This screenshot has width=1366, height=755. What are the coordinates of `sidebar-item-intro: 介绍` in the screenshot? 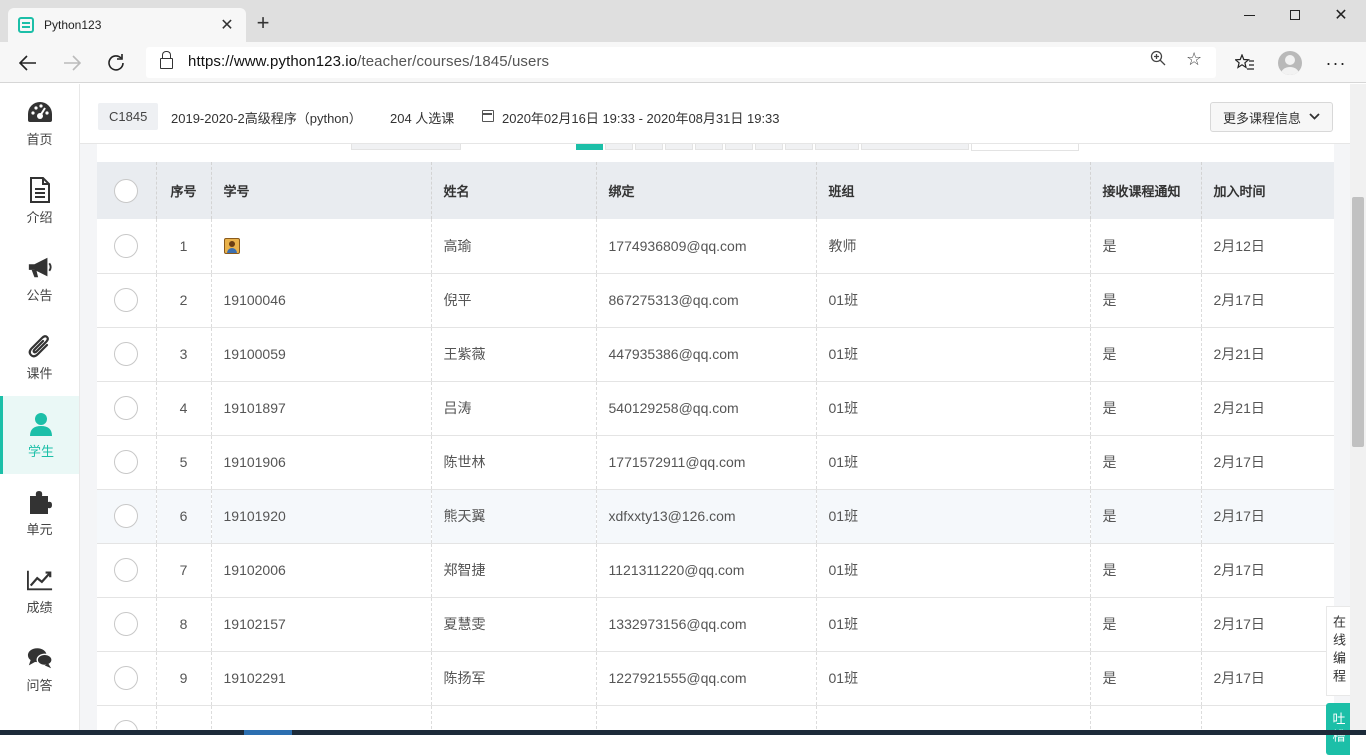 It's located at (39, 201).